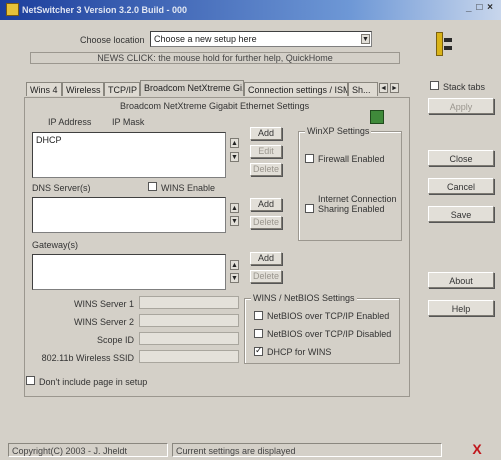 The width and height of the screenshot is (501, 460). Describe the element at coordinates (115, 340) in the screenshot. I see `scope-id-label: Scope ID` at that location.